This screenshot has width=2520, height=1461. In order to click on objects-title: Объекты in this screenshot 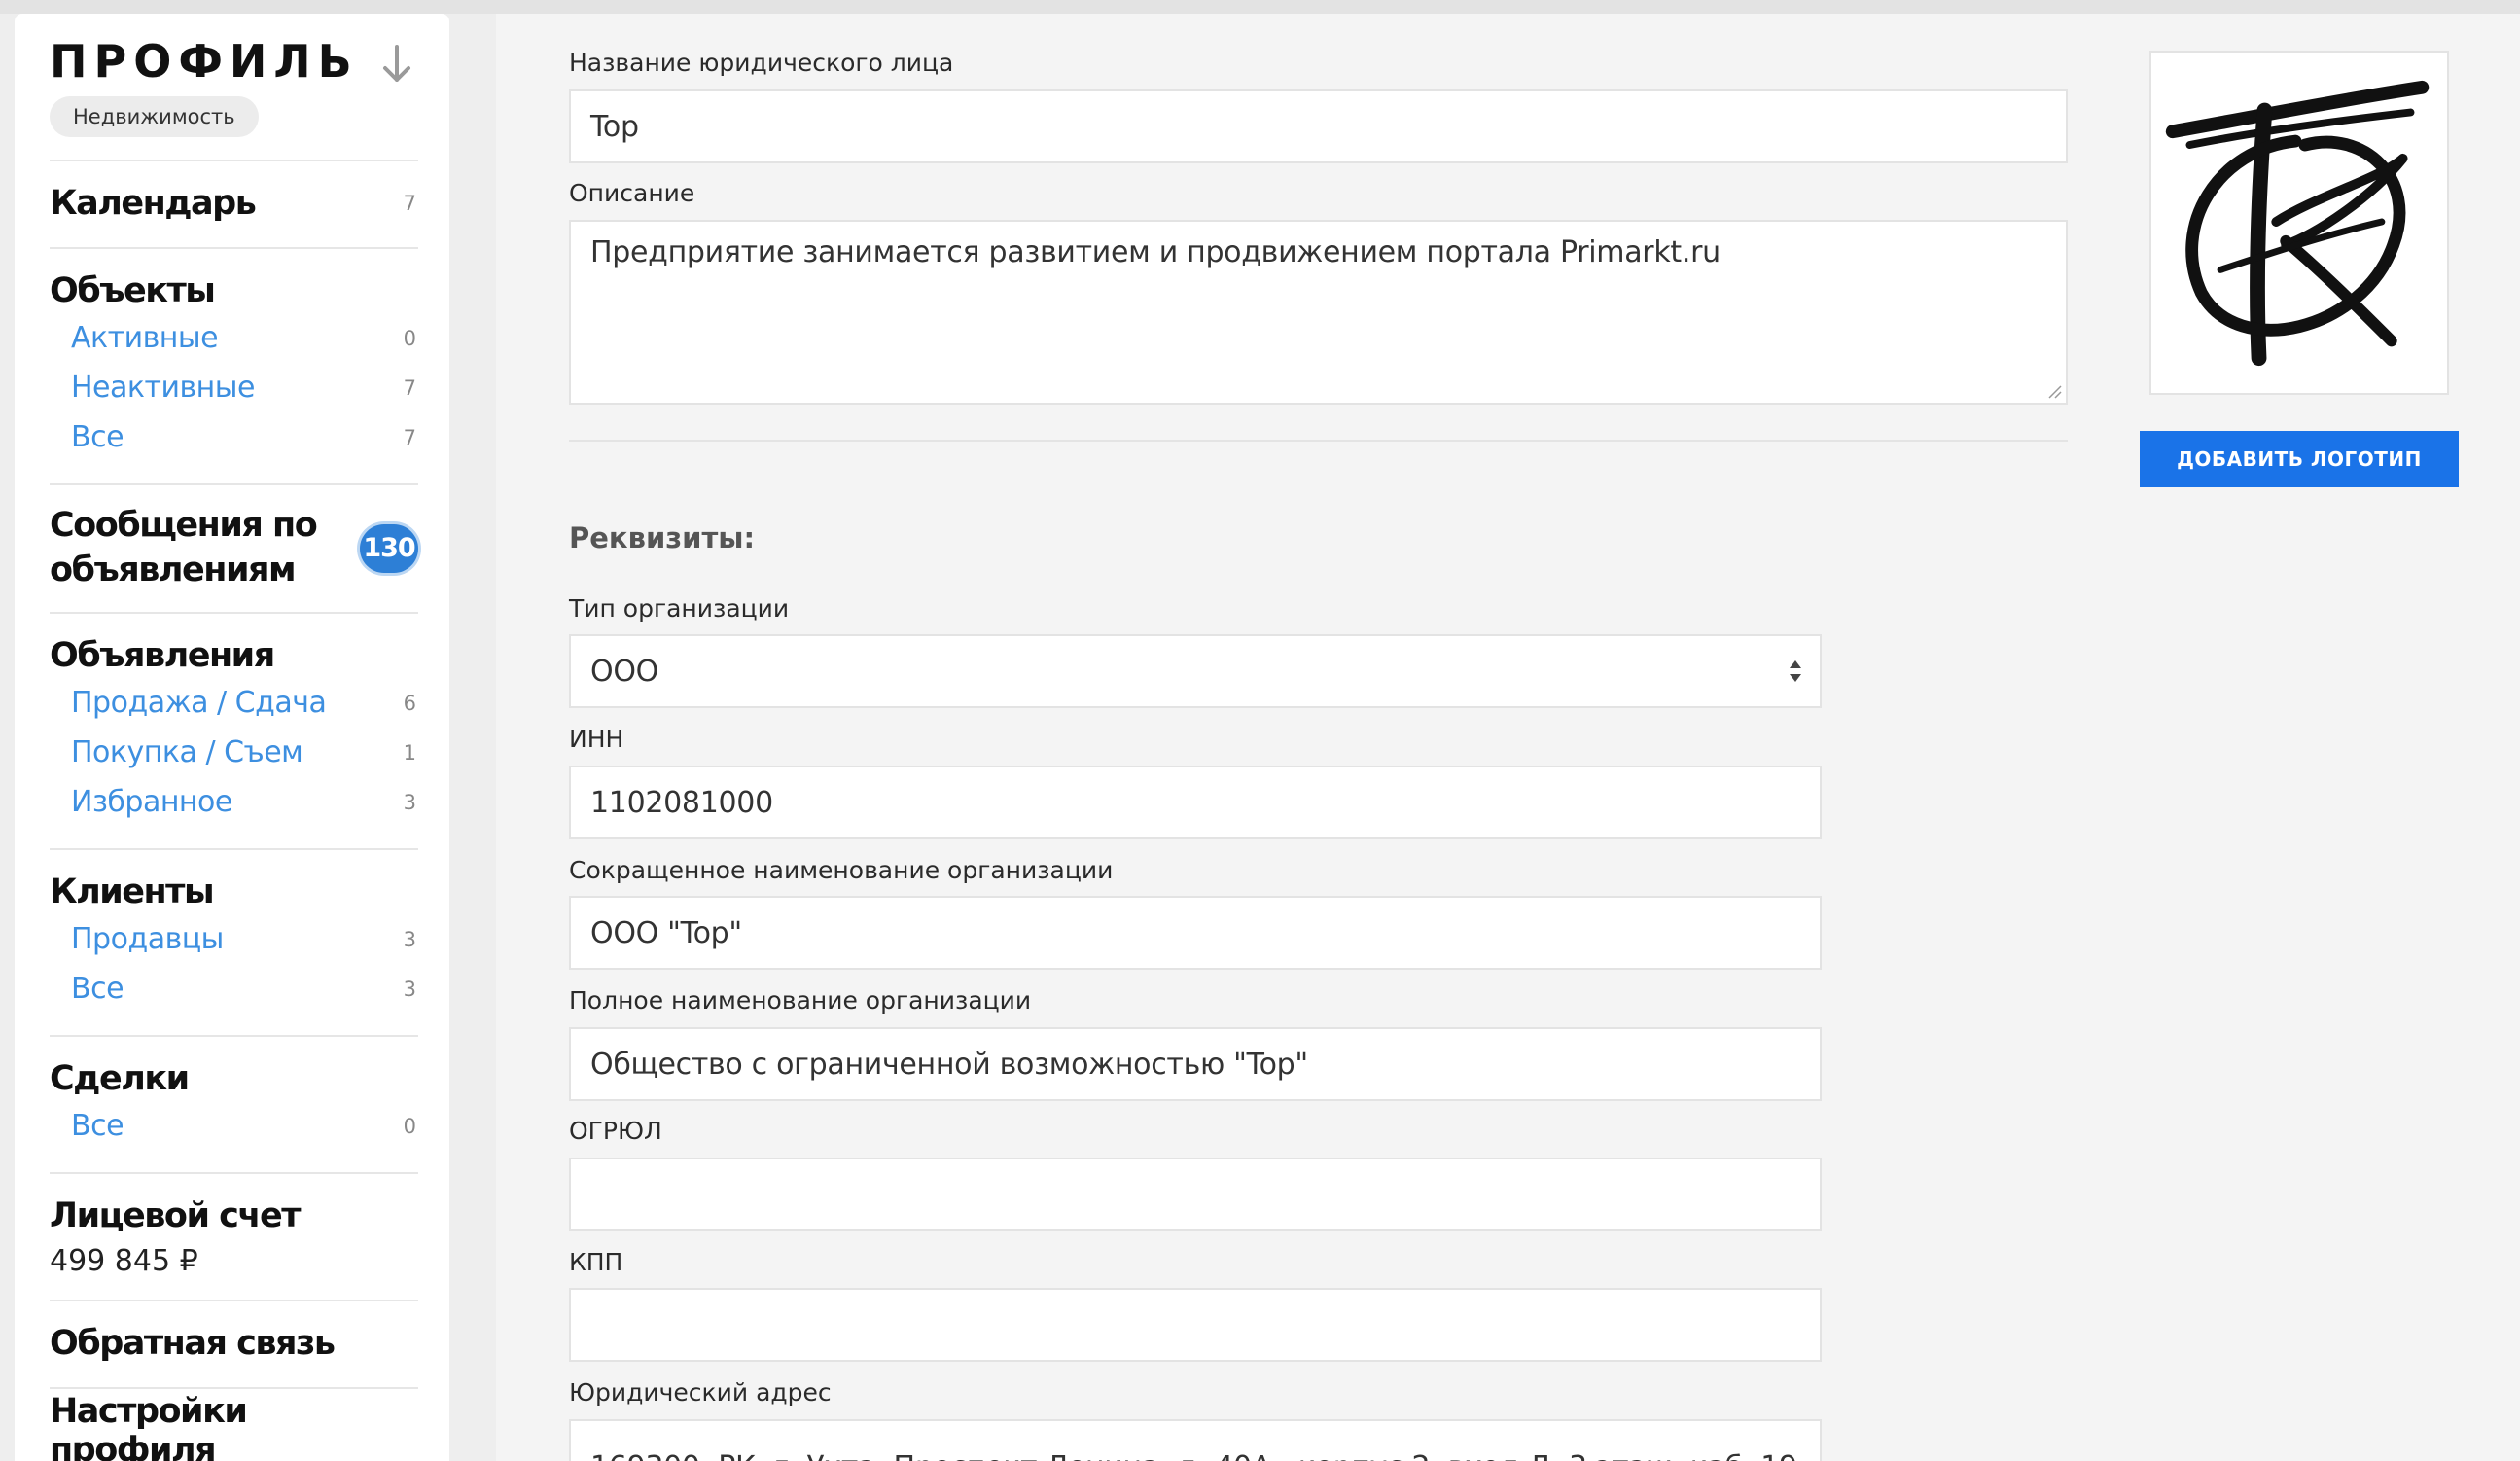, I will do `click(133, 291)`.